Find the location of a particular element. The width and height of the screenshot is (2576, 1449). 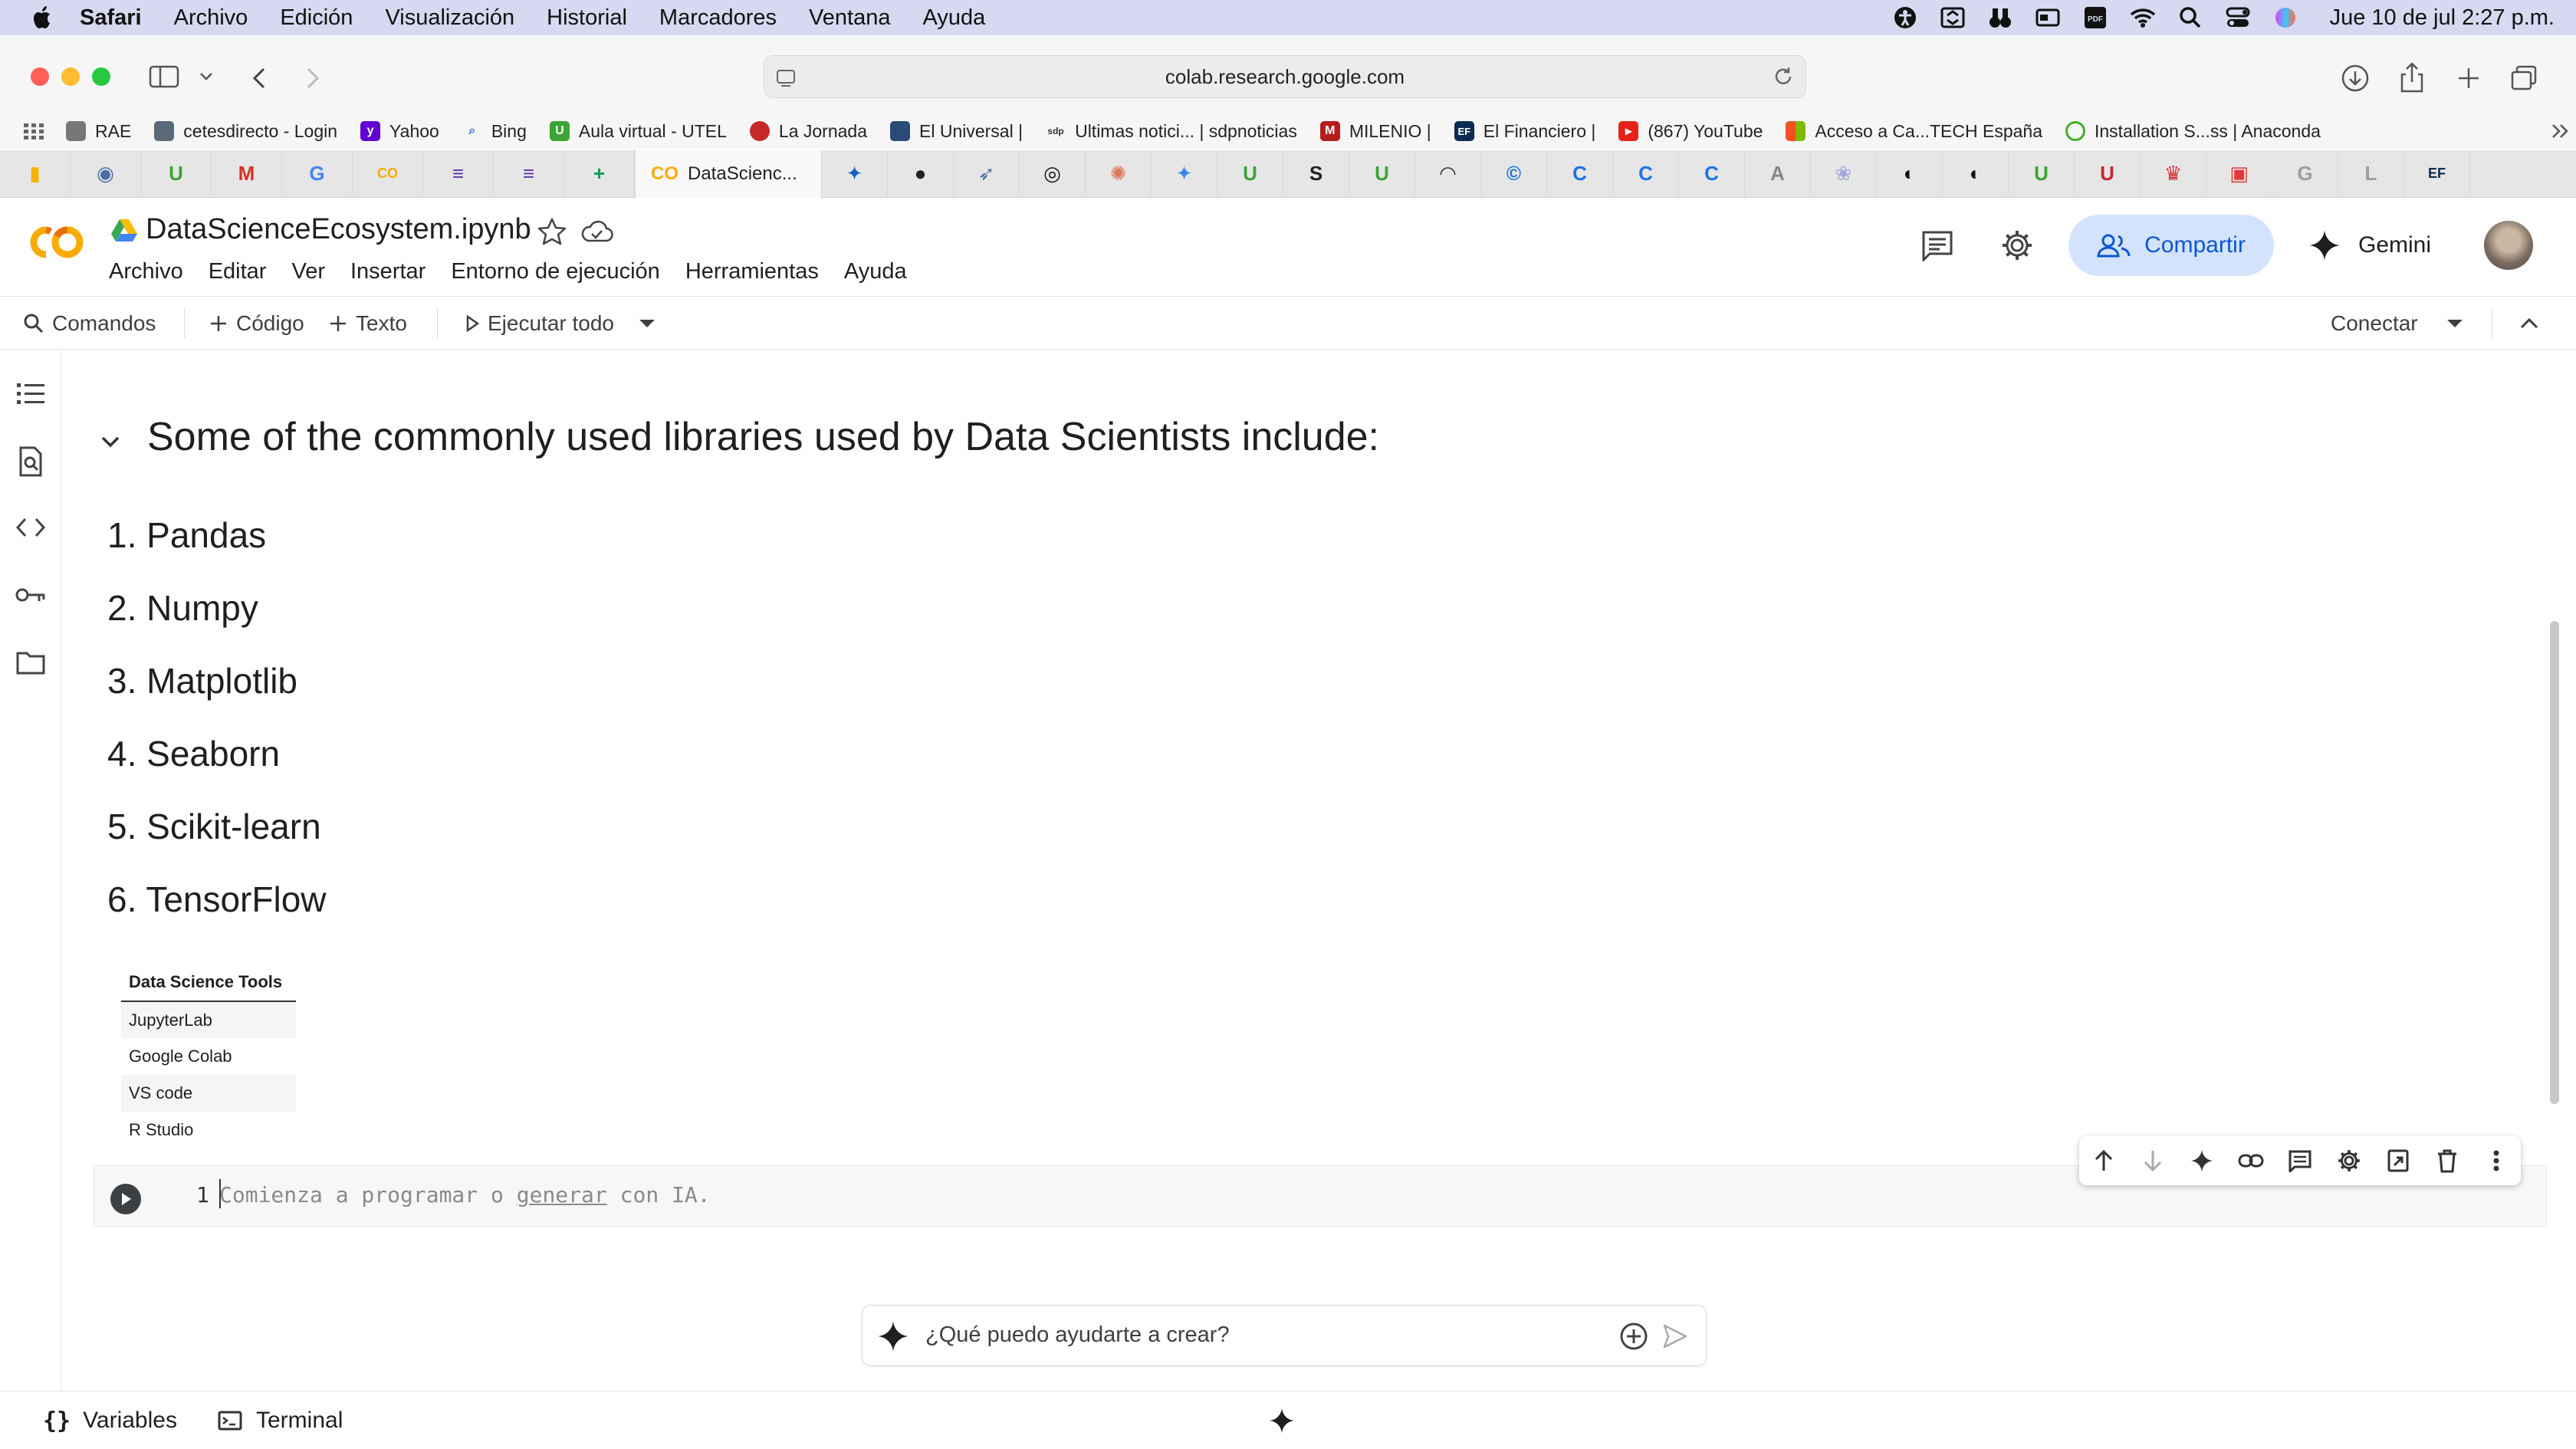

menu-archivo: Archivo is located at coordinates (211, 18).